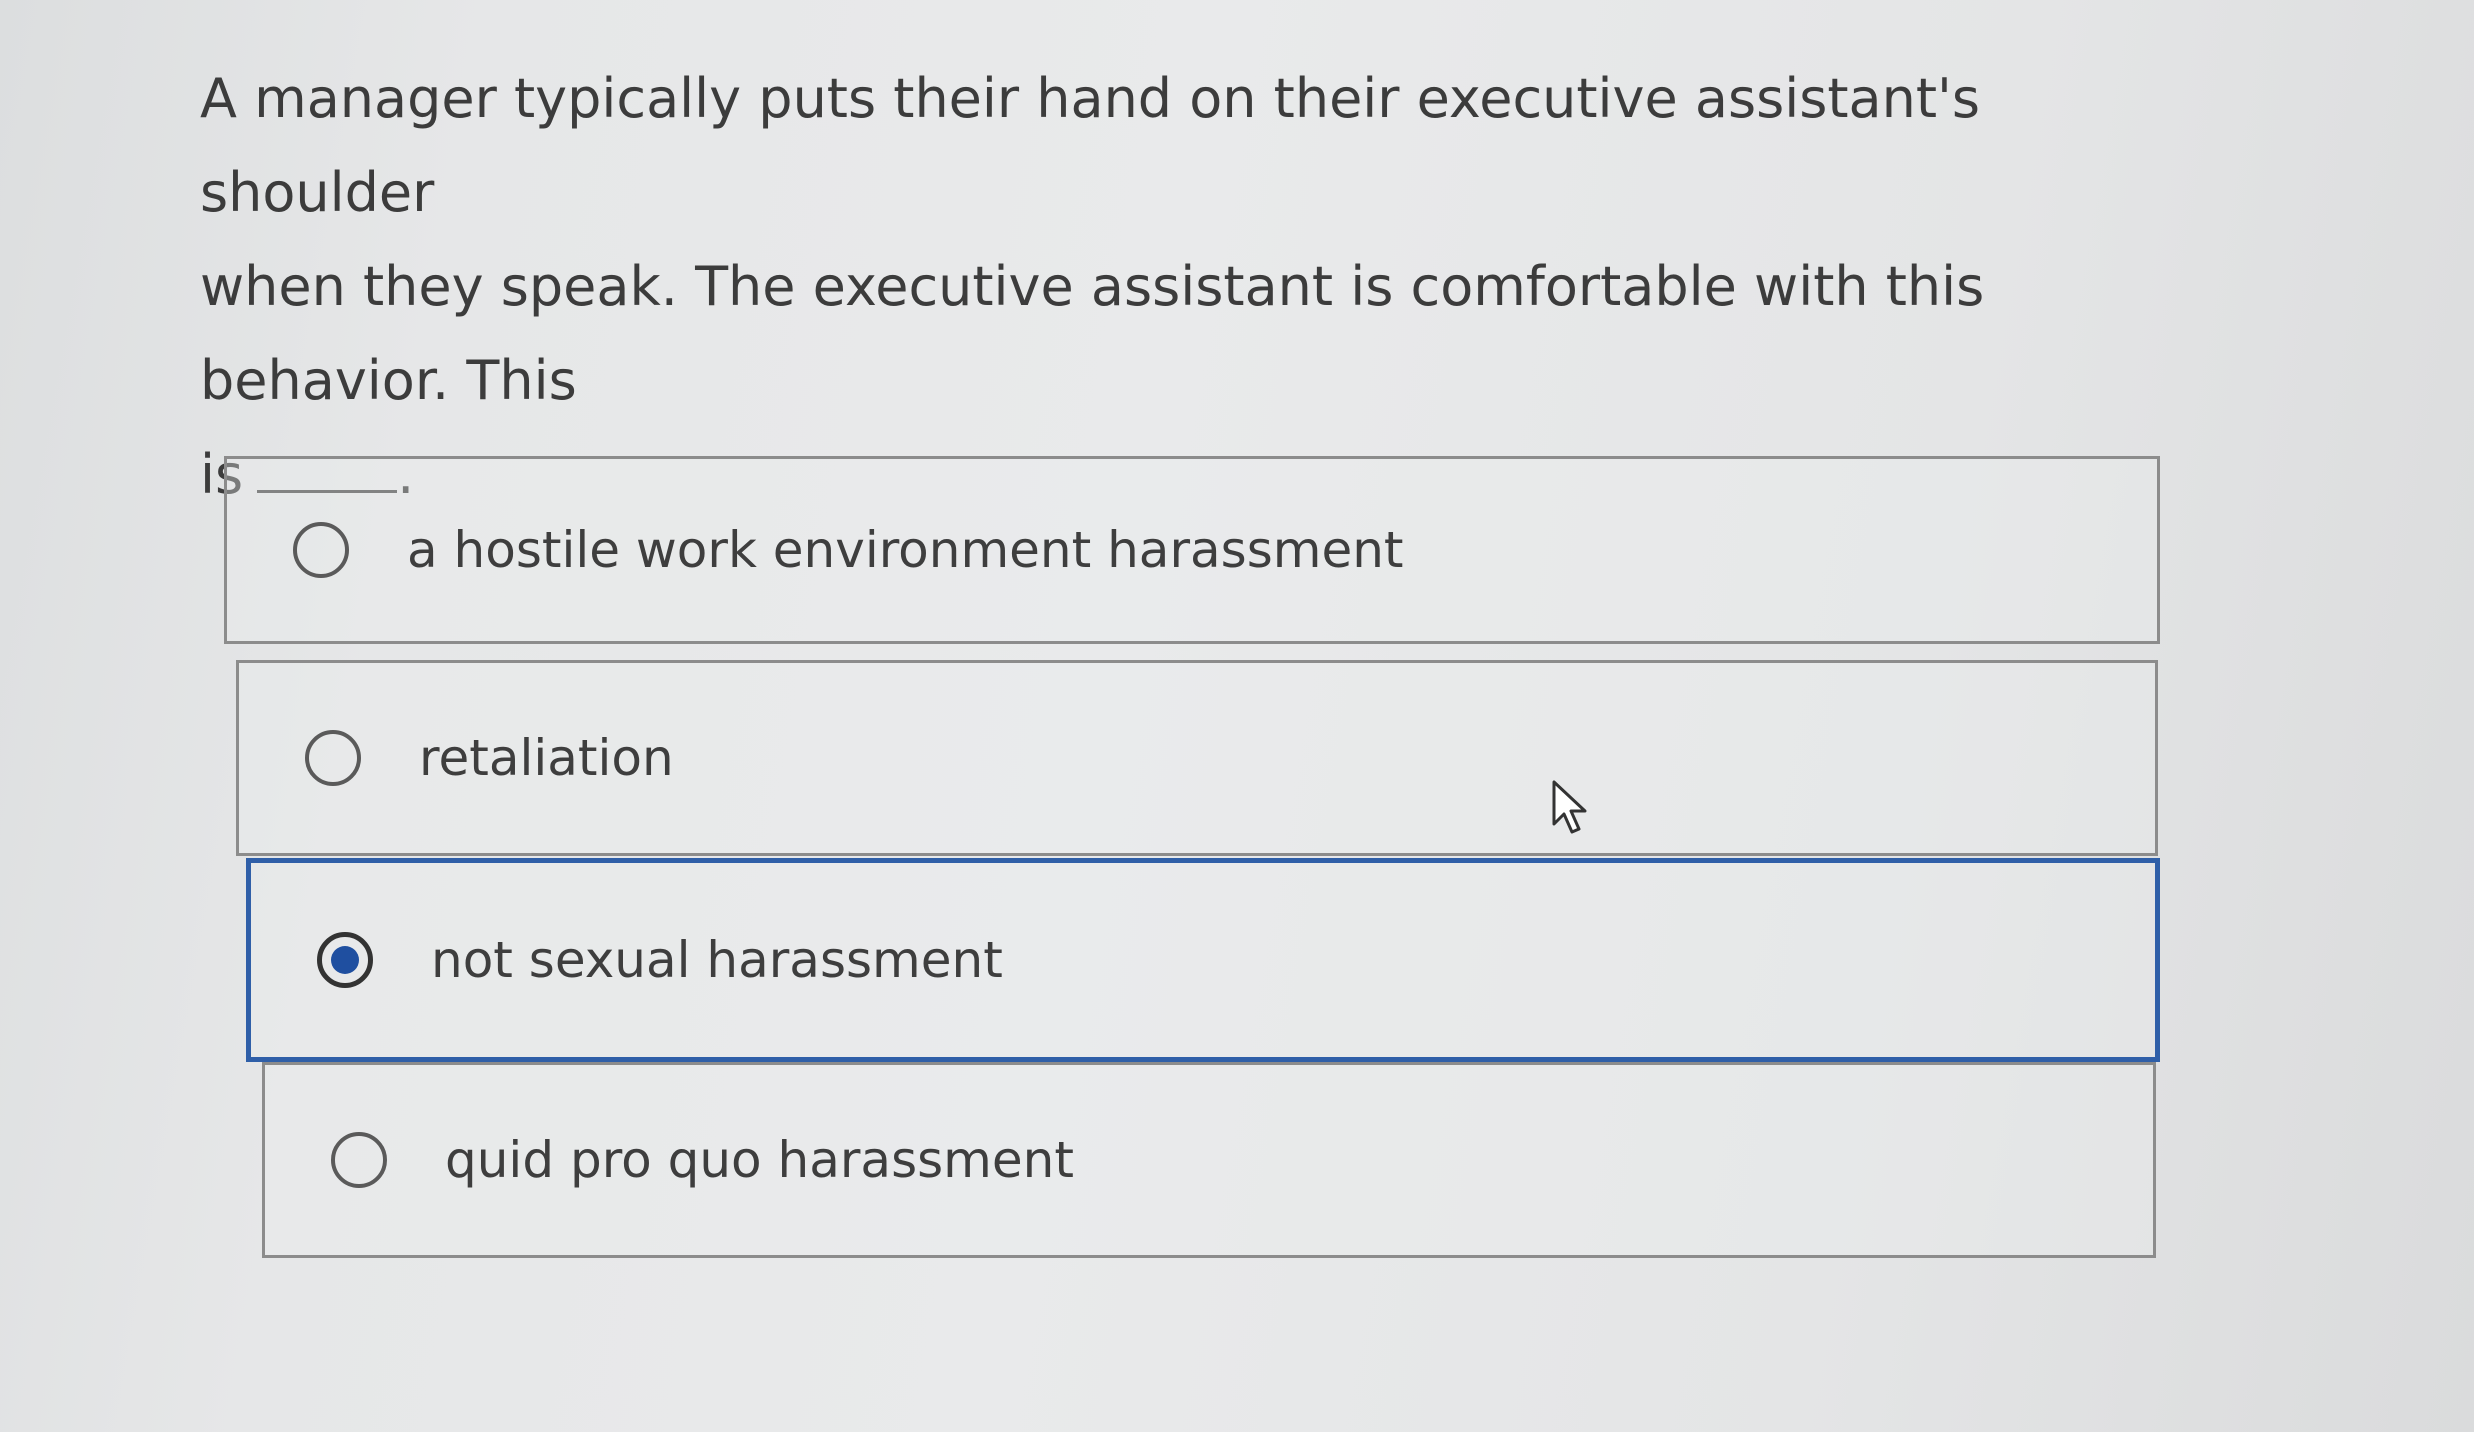  Describe the element at coordinates (1209, 1160) in the screenshot. I see `option-quid-pro-quo: quid pro quo harassment` at that location.